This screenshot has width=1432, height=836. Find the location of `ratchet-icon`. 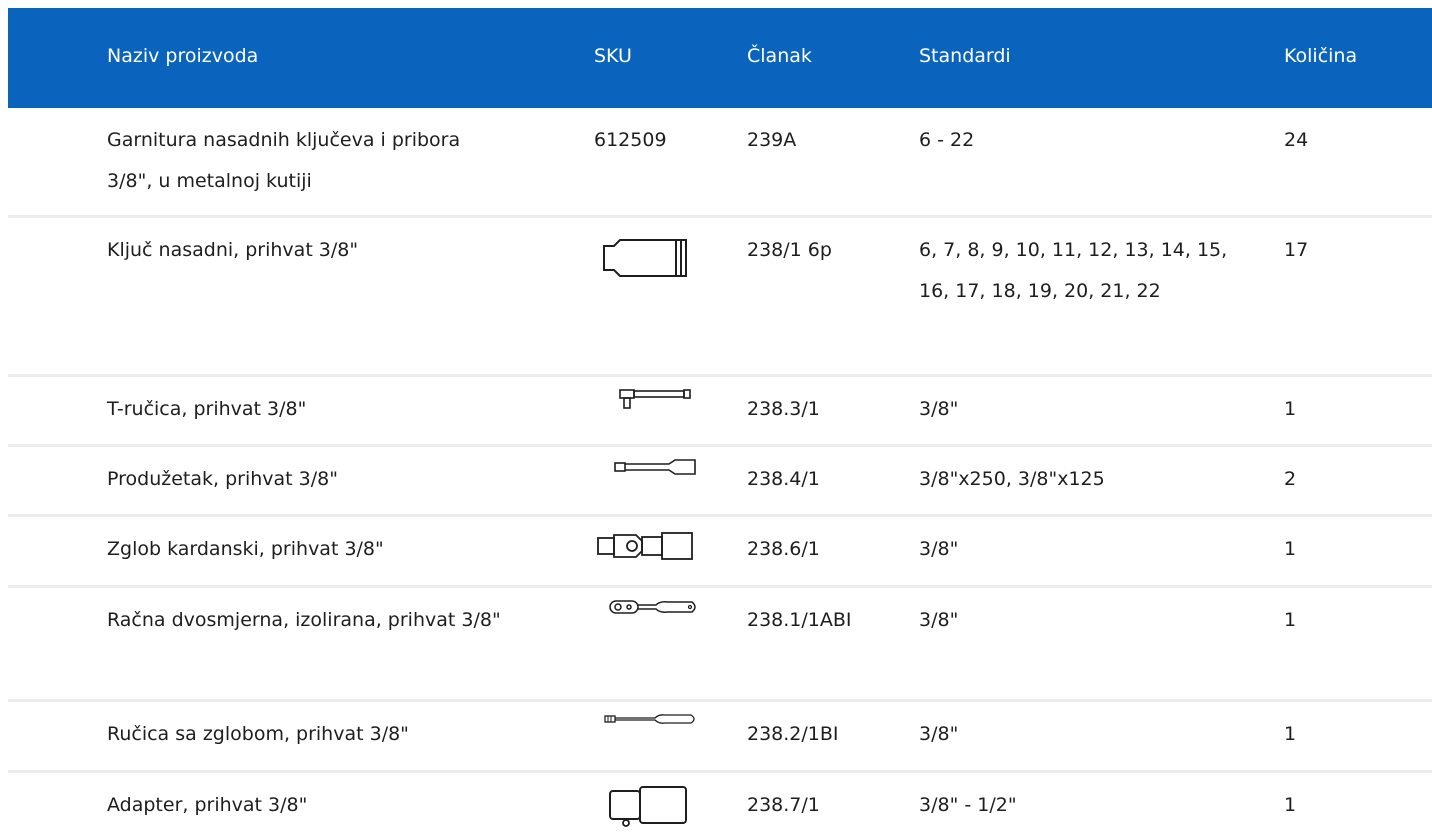

ratchet-icon is located at coordinates (654, 608).